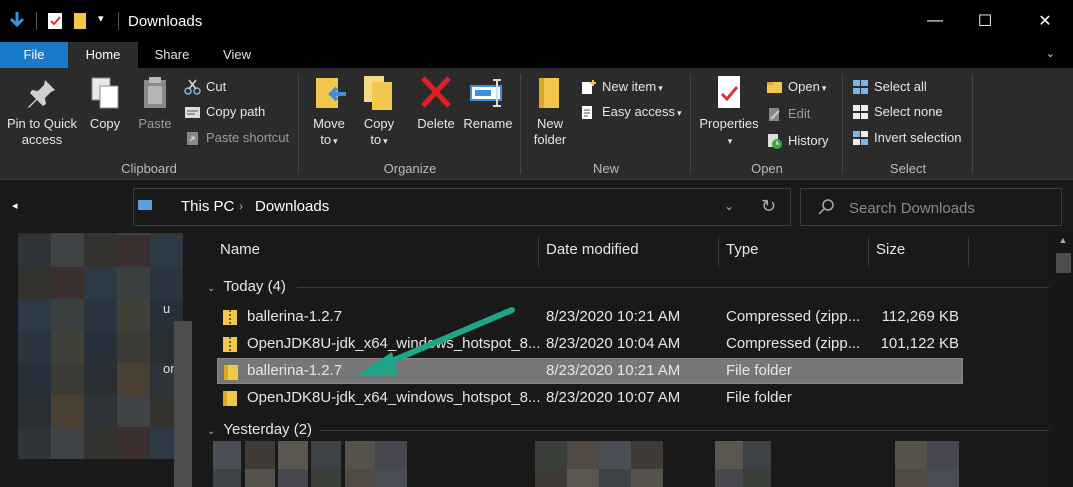 The image size is (1073, 487). What do you see at coordinates (488, 123) in the screenshot?
I see `rename-label: Rename` at bounding box center [488, 123].